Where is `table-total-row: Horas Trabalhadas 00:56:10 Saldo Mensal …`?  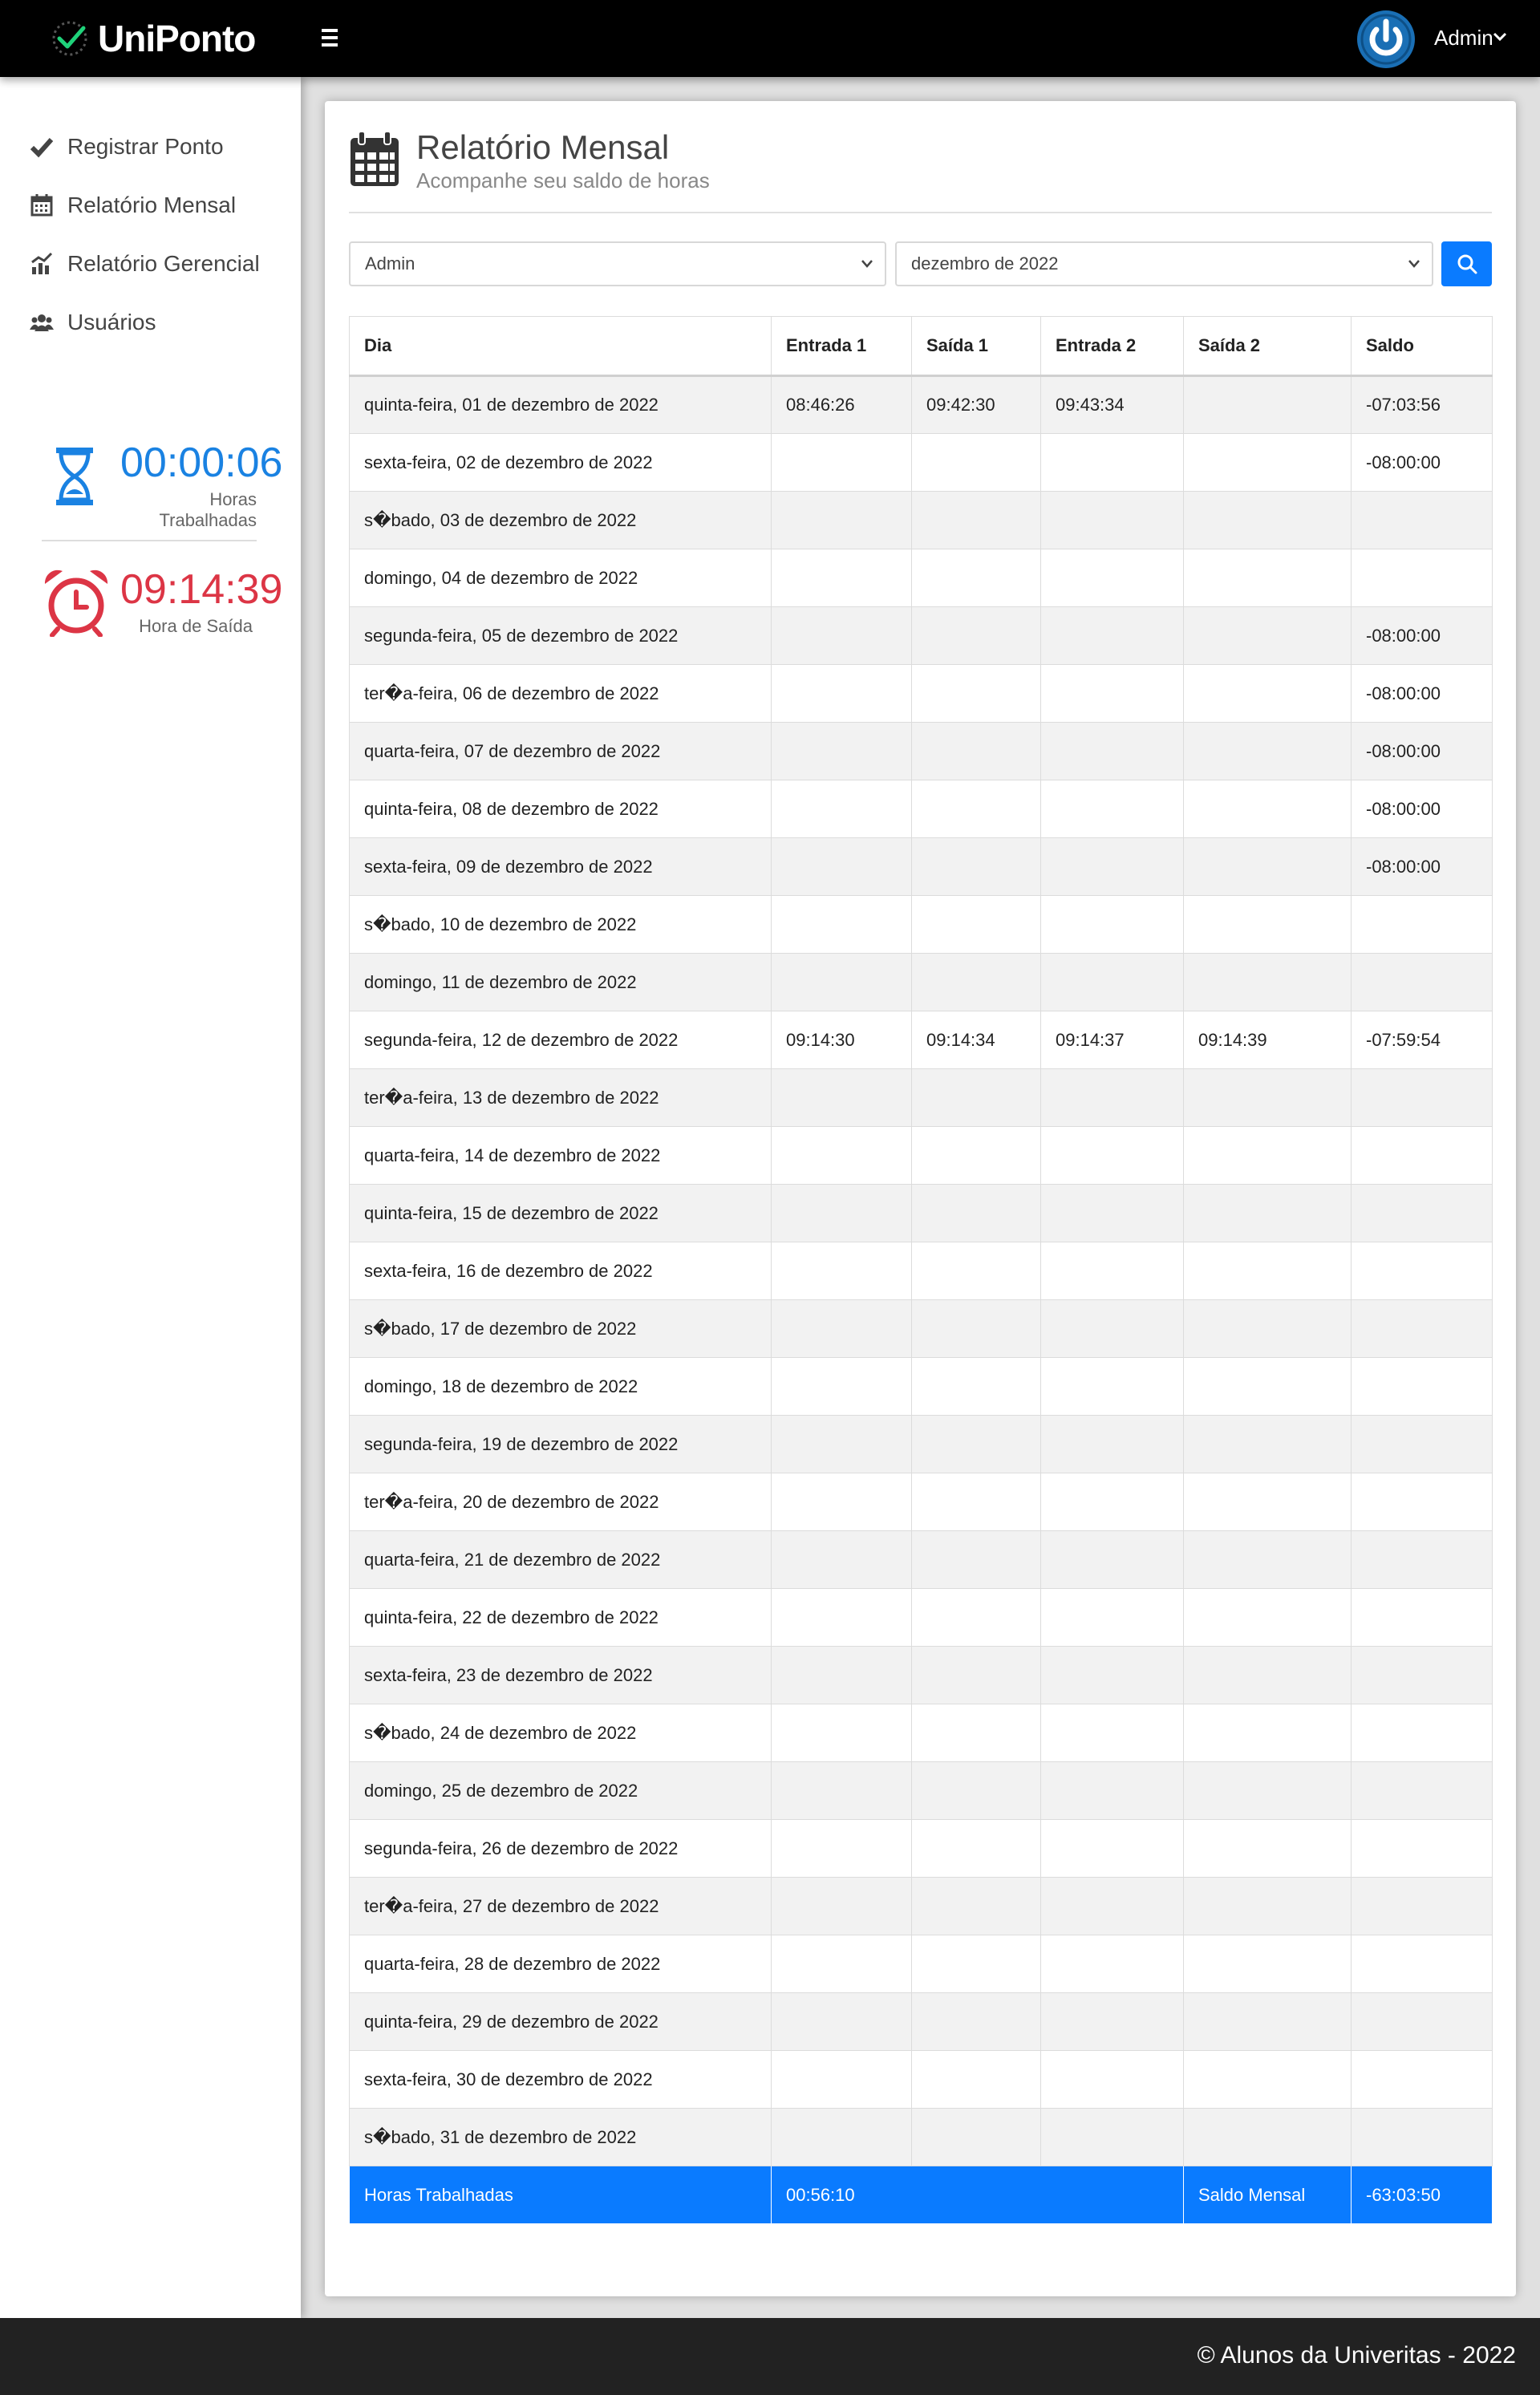
table-total-row: Horas Trabalhadas 00:56:10 Saldo Mensal … is located at coordinates (921, 2195).